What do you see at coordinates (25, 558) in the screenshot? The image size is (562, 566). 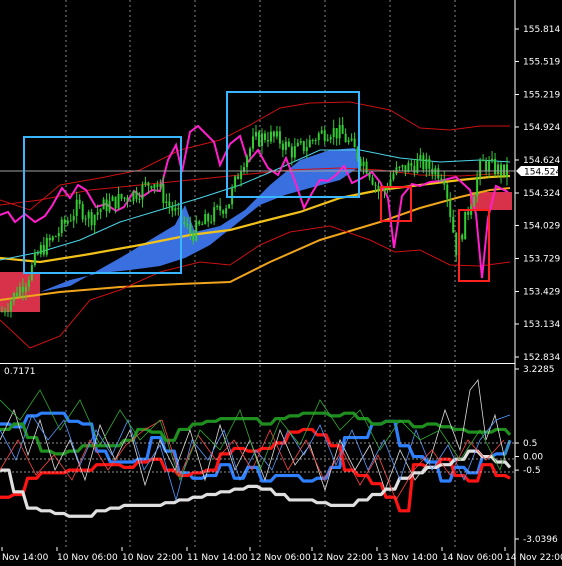 I see `time-tick-label: Nov 14:00` at bounding box center [25, 558].